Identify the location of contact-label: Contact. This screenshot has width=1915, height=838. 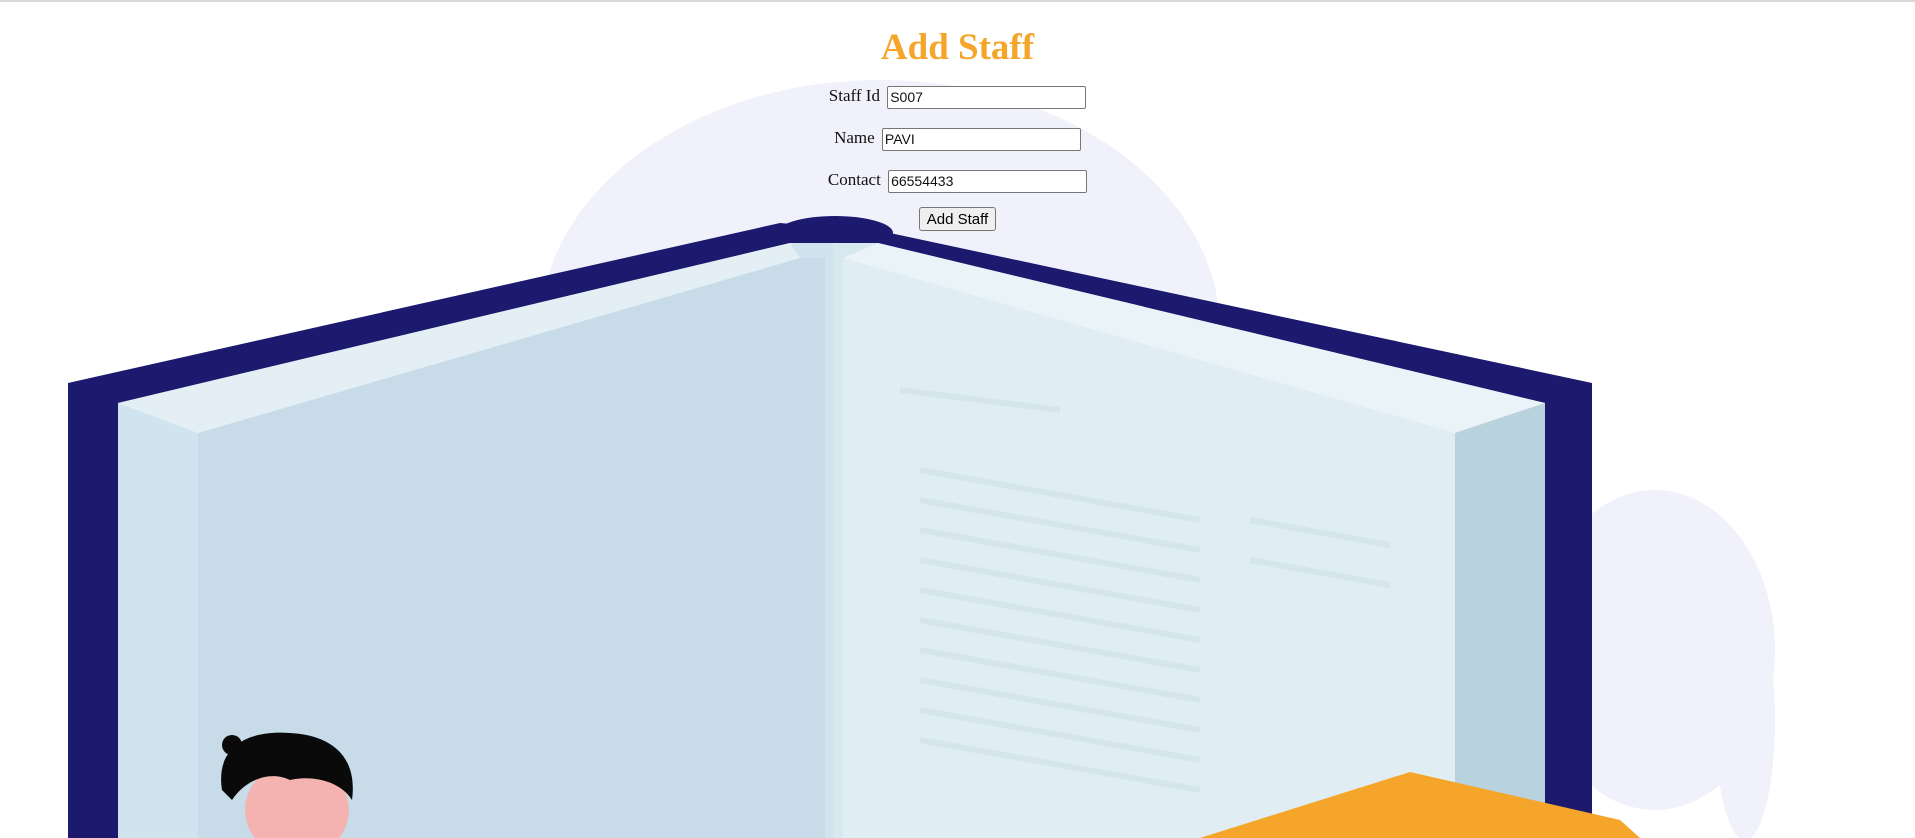
(854, 179).